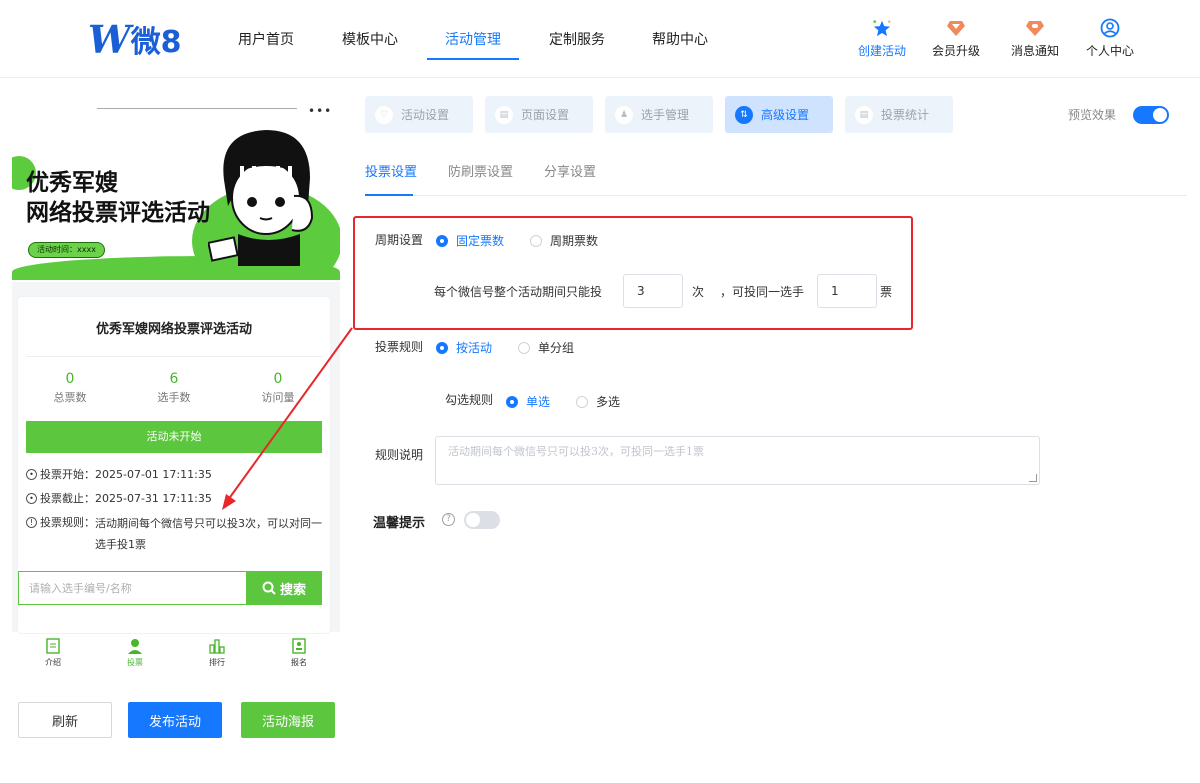 Image resolution: width=1200 pixels, height=783 pixels. I want to click on stat-visits-label: 访问量, so click(278, 397).